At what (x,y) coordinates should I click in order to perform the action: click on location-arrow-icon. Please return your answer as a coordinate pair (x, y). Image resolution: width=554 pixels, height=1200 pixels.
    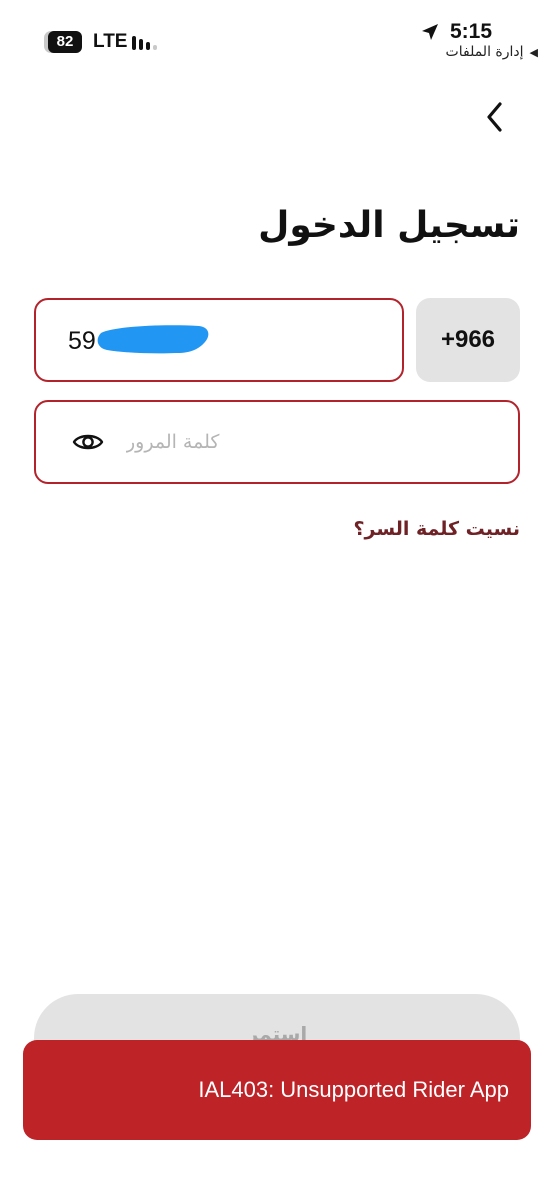
    Looking at the image, I should click on (429, 32).